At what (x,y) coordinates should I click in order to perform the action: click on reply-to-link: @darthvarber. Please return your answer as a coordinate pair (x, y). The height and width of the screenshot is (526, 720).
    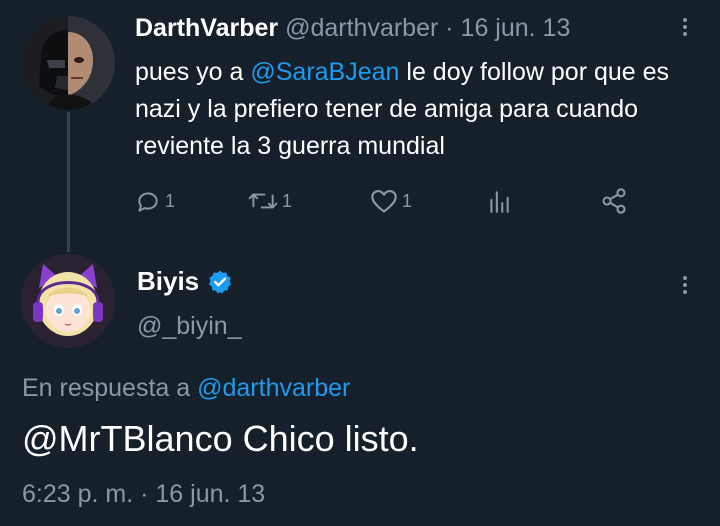
    Looking at the image, I should click on (273, 388).